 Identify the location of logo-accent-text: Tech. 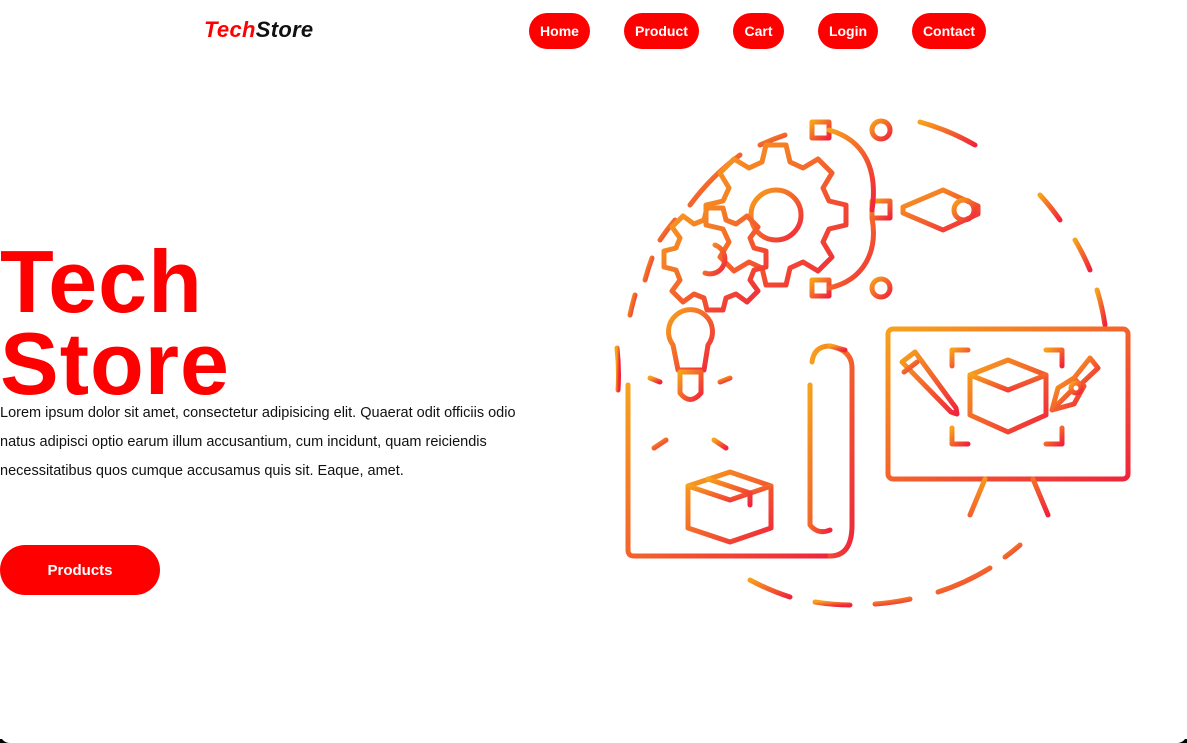
(230, 29).